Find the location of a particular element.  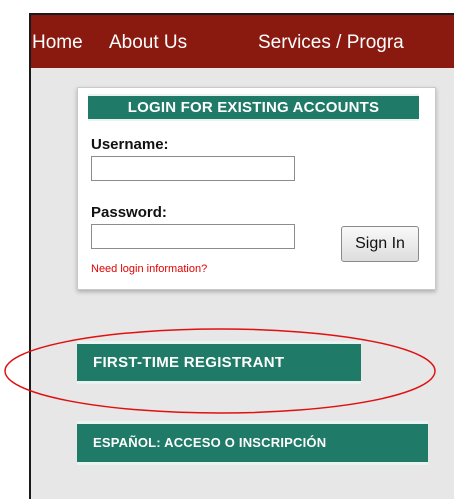

main-navbar: Home About Us Services / Progra is located at coordinates (242, 41).